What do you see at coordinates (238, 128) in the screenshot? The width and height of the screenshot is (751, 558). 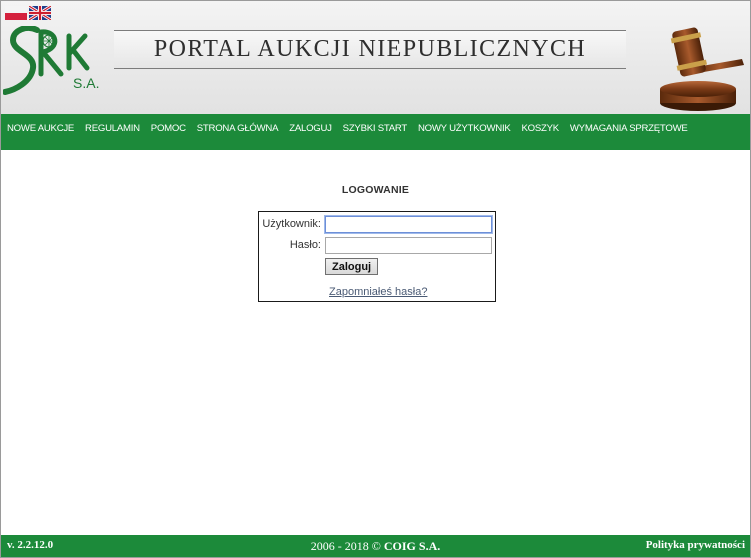 I see `nav-item-strona-glowna: STRONA GŁÓWNA` at bounding box center [238, 128].